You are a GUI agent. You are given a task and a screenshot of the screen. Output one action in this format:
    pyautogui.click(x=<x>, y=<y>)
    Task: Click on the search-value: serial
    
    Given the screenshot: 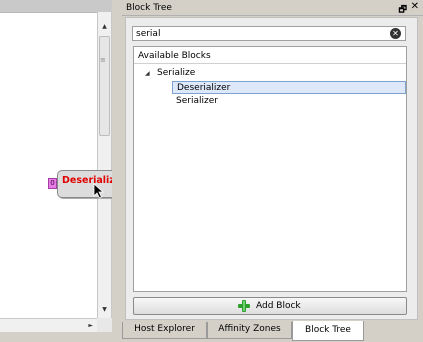 What is the action you would take?
    pyautogui.click(x=148, y=34)
    